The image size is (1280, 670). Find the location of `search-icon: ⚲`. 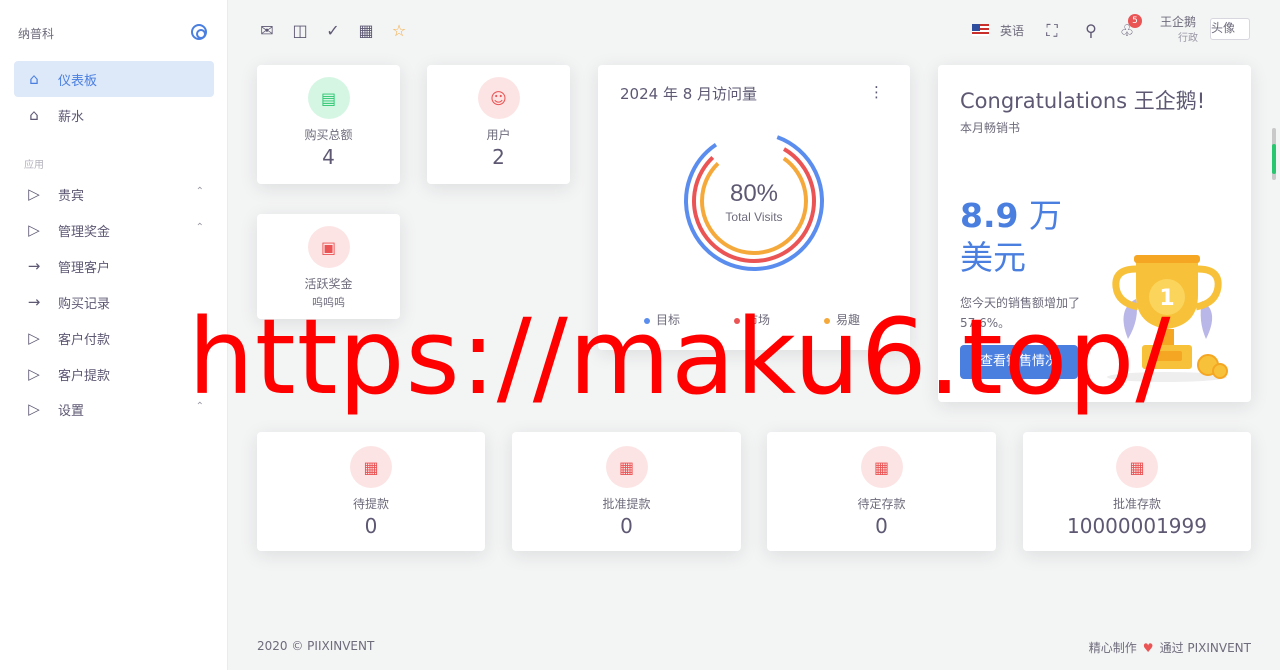

search-icon: ⚲ is located at coordinates (1091, 31).